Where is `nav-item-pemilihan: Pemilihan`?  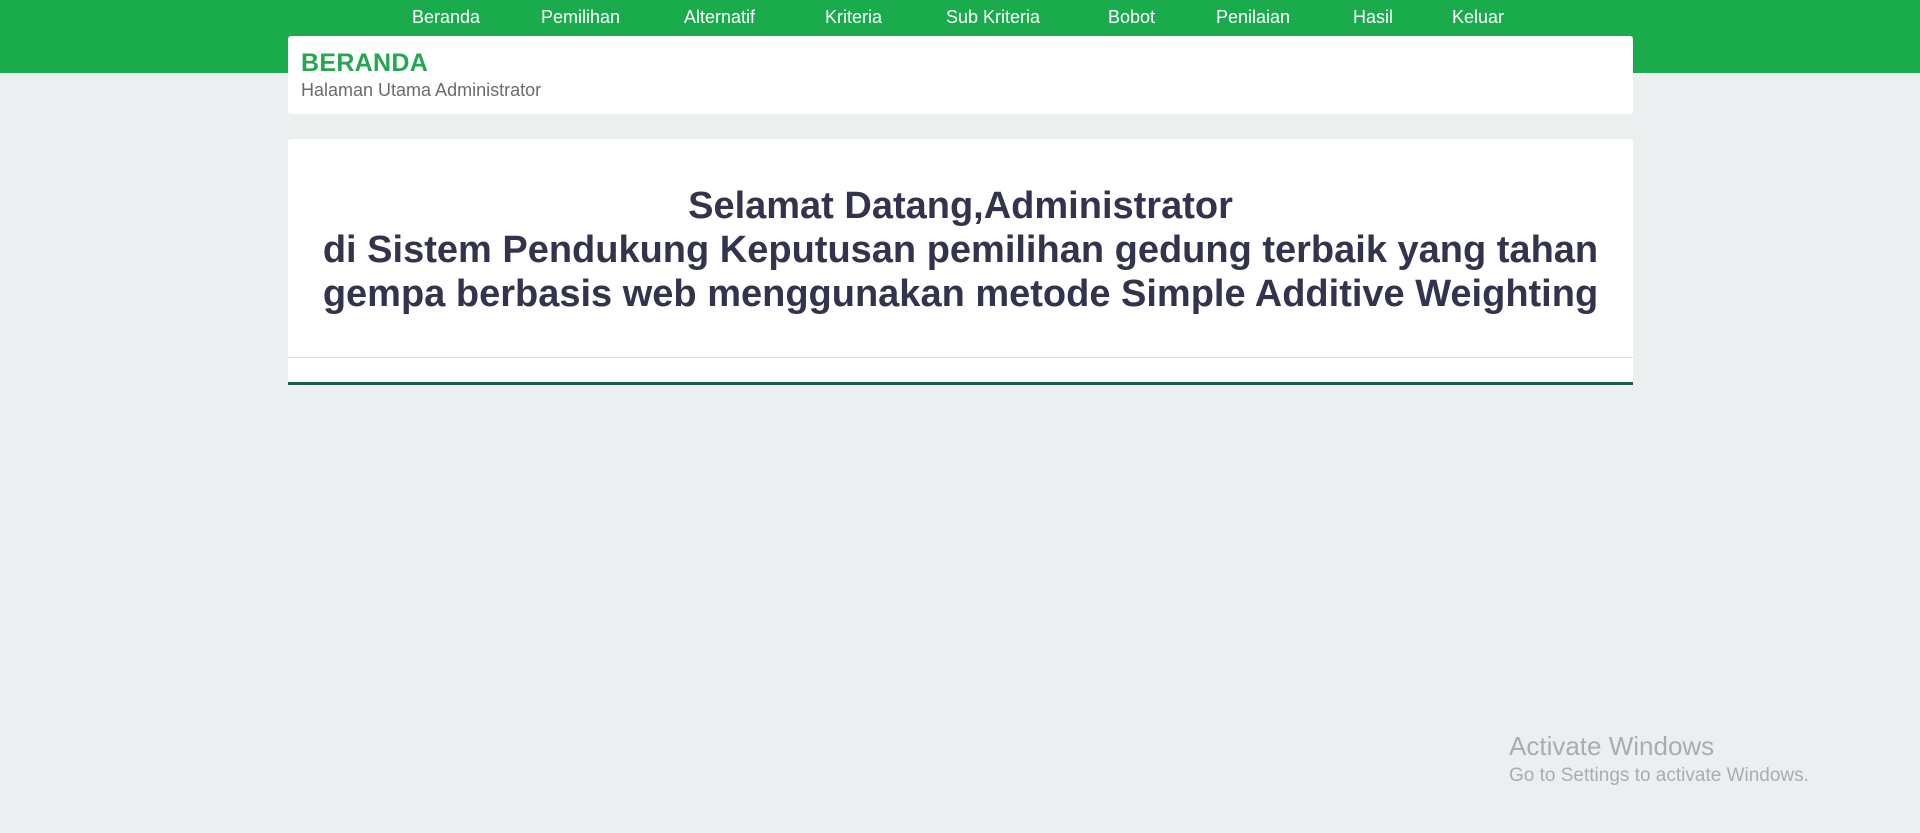 nav-item-pemilihan: Pemilihan is located at coordinates (580, 17).